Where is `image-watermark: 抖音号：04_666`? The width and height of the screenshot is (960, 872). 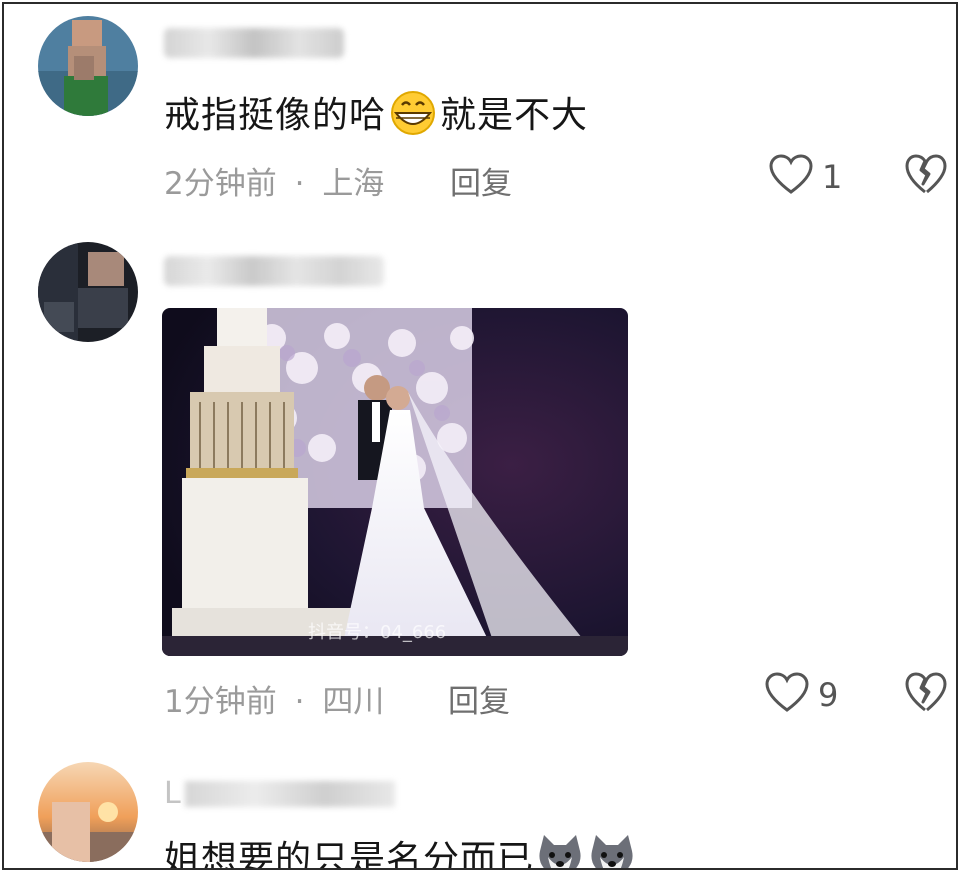
image-watermark: 抖音号：04_666 is located at coordinates (377, 632).